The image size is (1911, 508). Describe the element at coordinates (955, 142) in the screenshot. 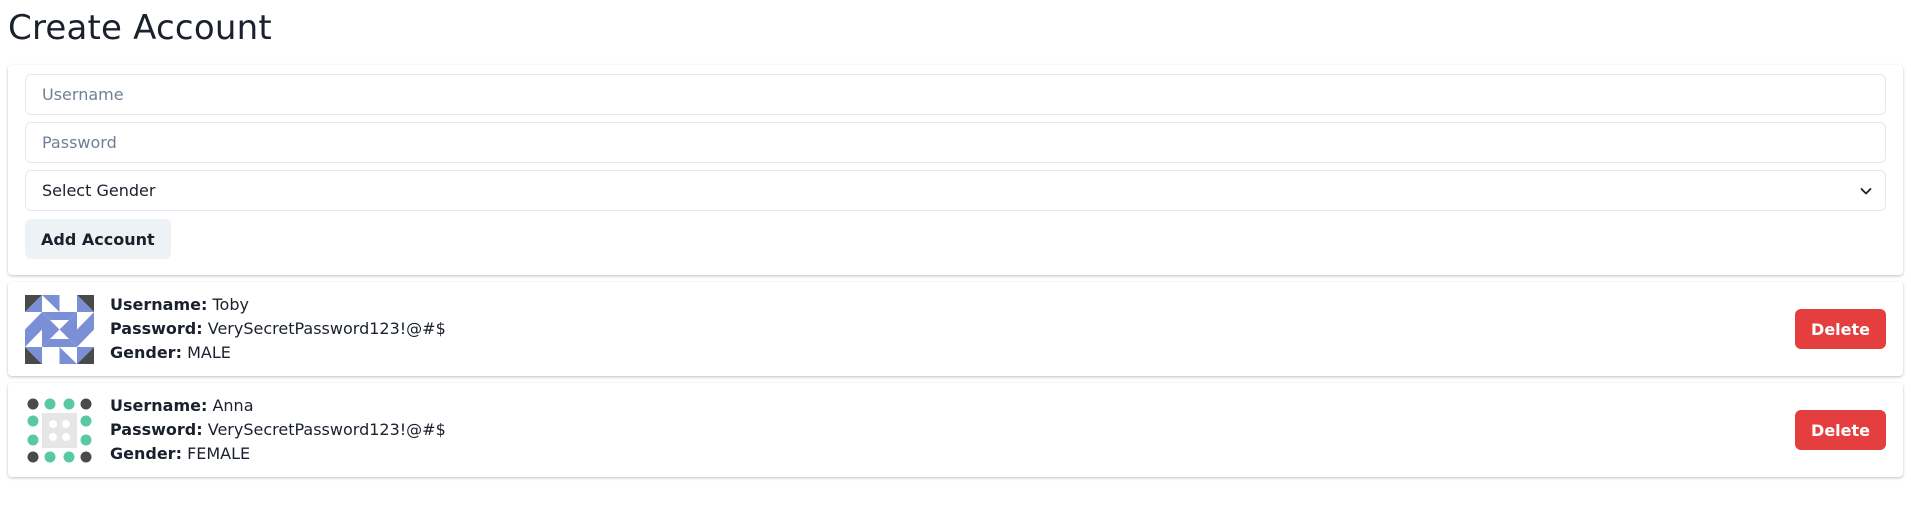

I see `password-input` at that location.